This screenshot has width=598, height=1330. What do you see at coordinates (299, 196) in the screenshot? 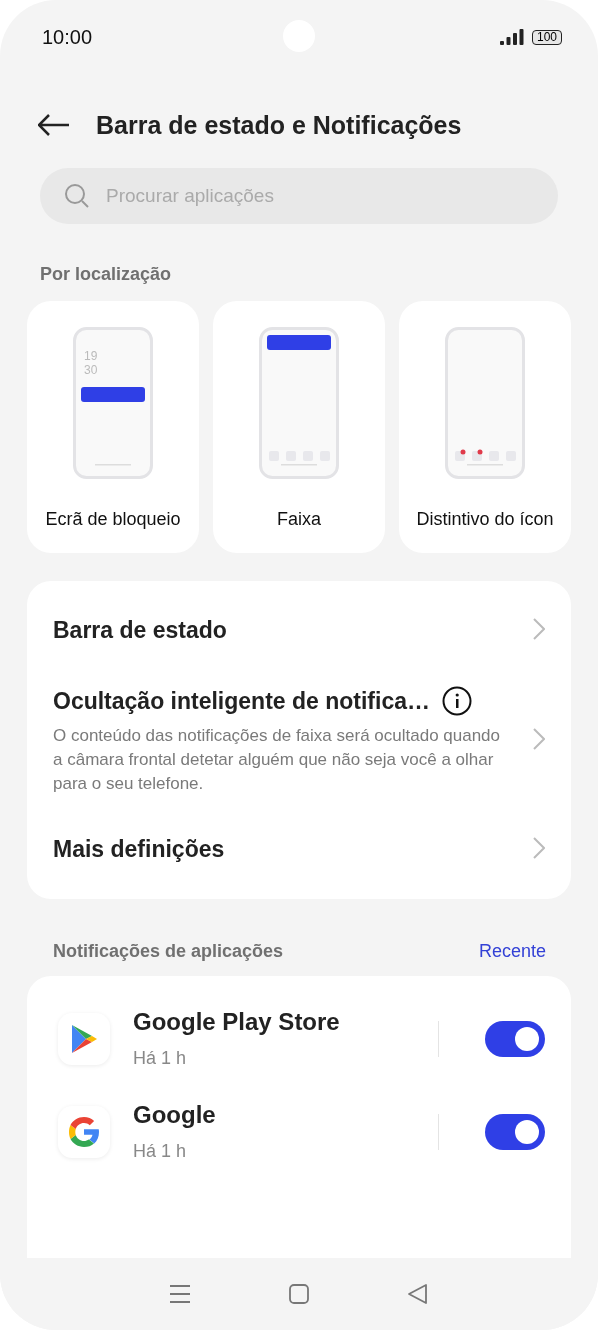
I see `search-field: Procurar aplicações` at bounding box center [299, 196].